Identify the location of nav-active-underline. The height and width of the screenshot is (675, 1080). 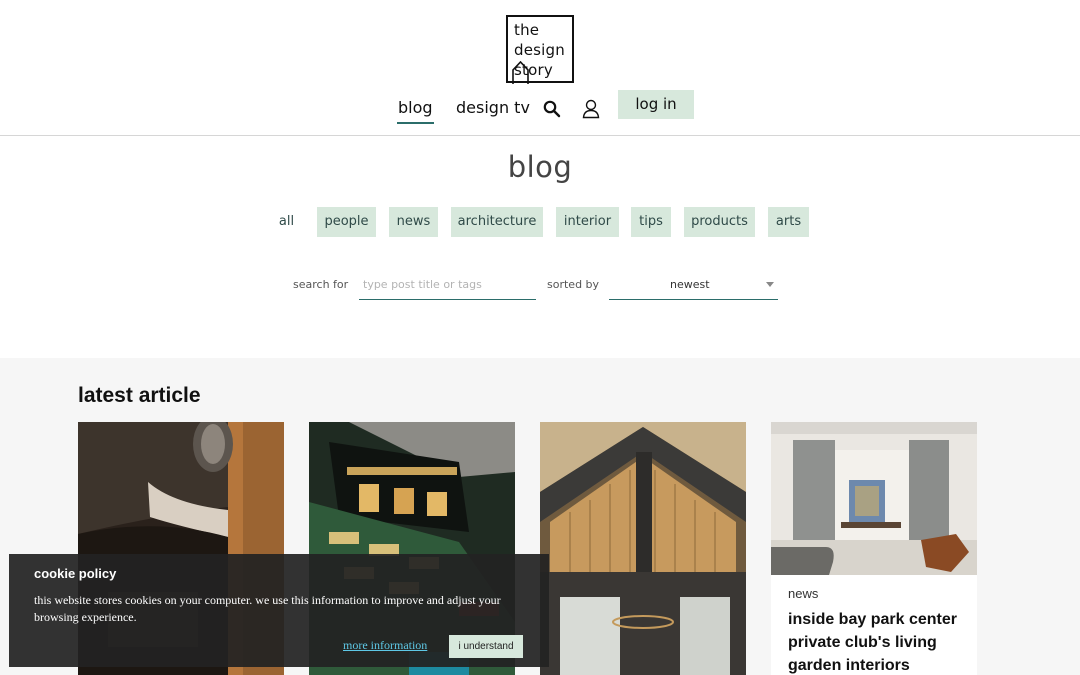
(415, 123).